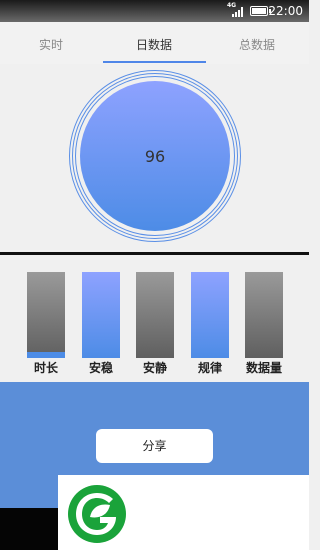 This screenshot has height=550, width=320. Describe the element at coordinates (238, 12) in the screenshot. I see `signal-icon` at that location.